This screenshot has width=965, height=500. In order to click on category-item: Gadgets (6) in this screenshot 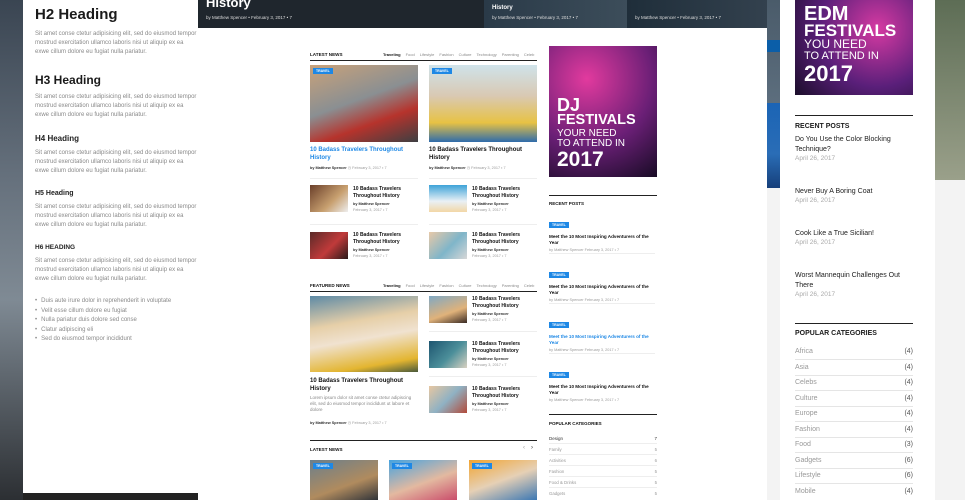, I will do `click(854, 461)`.